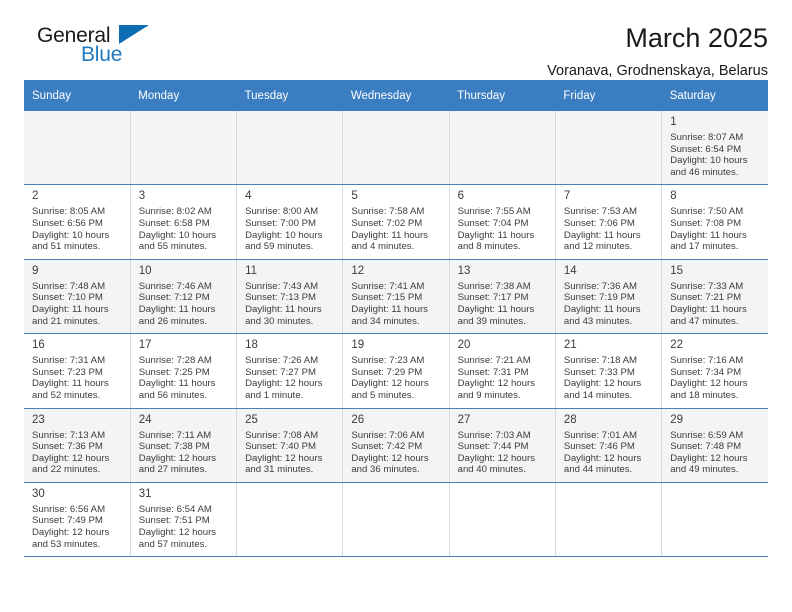 This screenshot has width=792, height=612. Describe the element at coordinates (174, 372) in the screenshot. I see `sunset-text: Sunset: 7:25 PM` at that location.